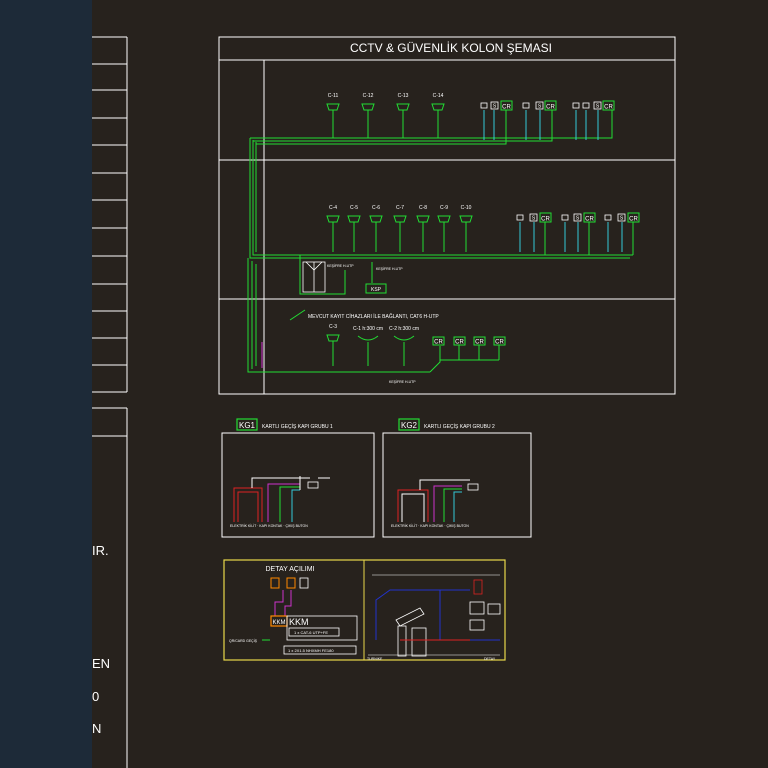 This screenshot has height=768, width=768. Describe the element at coordinates (370, 350) in the screenshot. I see `floor3-cameras` at that location.